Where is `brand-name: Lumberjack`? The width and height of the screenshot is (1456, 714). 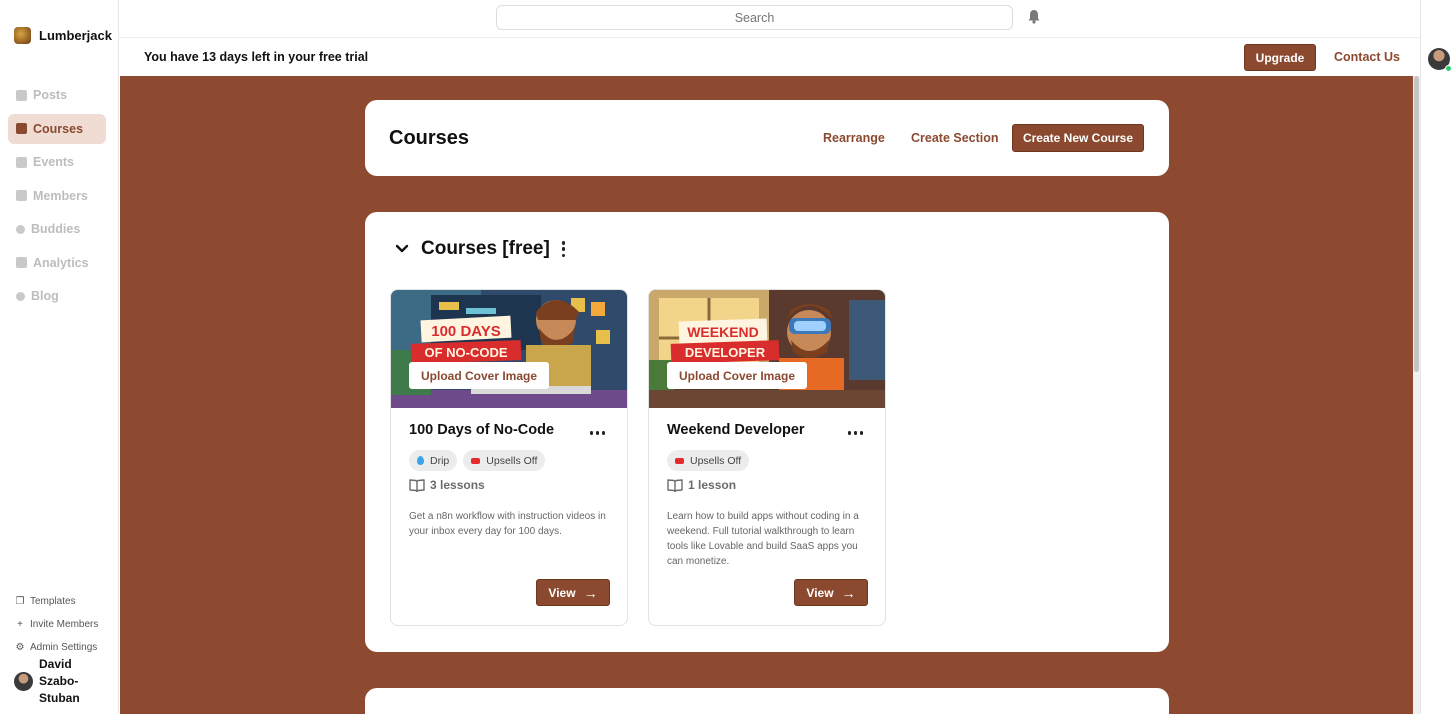
brand-name: Lumberjack is located at coordinates (75, 35).